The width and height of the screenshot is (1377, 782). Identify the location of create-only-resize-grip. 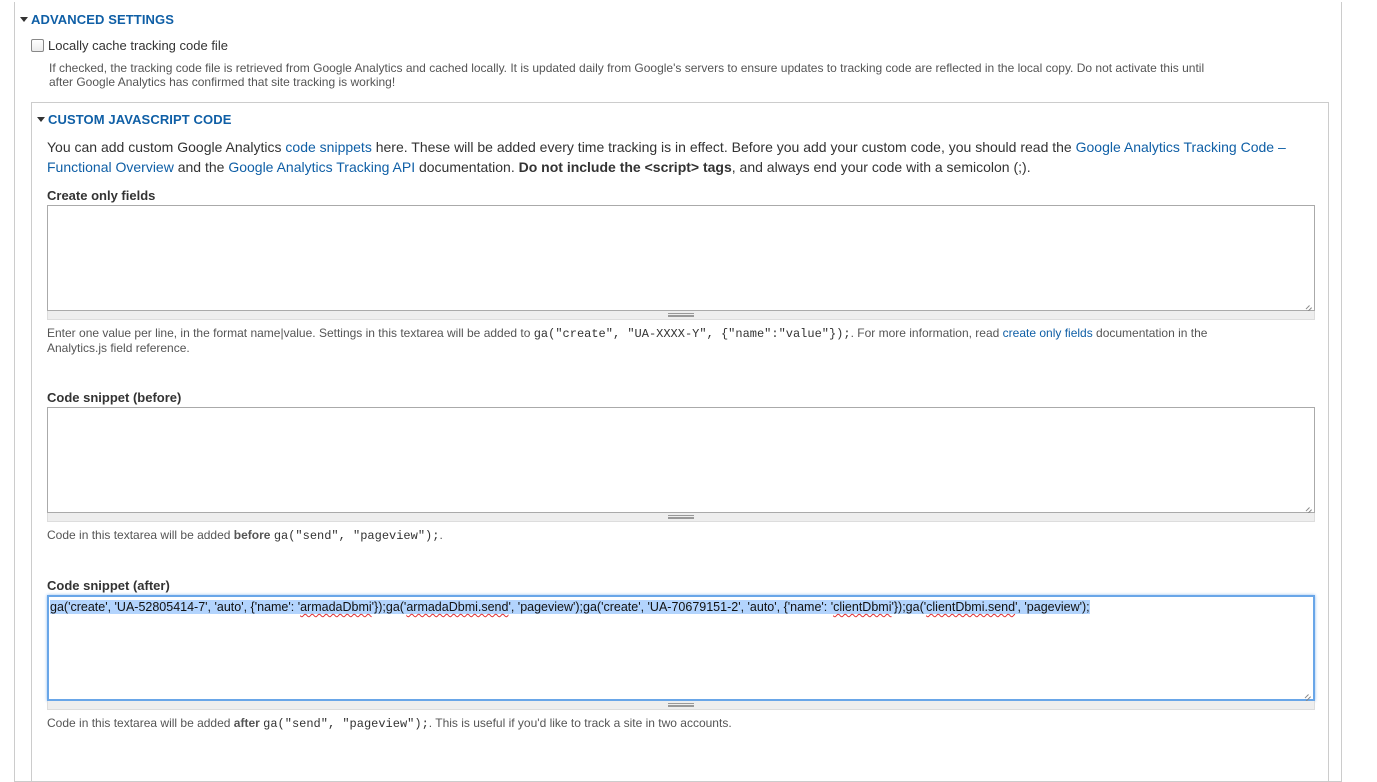
(681, 315).